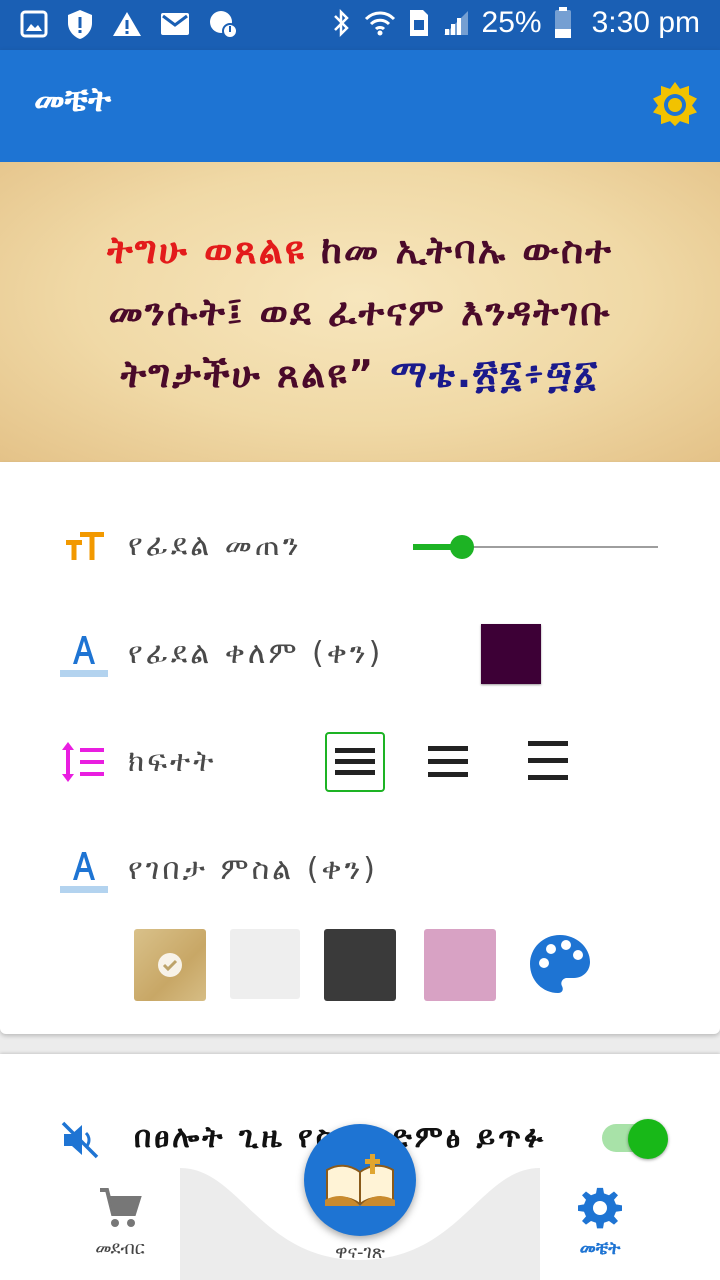 The image size is (720, 1280). Describe the element at coordinates (600, 1208) in the screenshot. I see `gear-icon` at that location.